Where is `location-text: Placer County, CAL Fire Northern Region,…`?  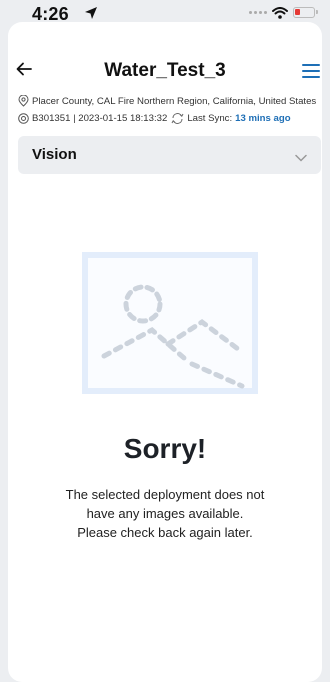
location-text: Placer County, CAL Fire Northern Region,… is located at coordinates (174, 101).